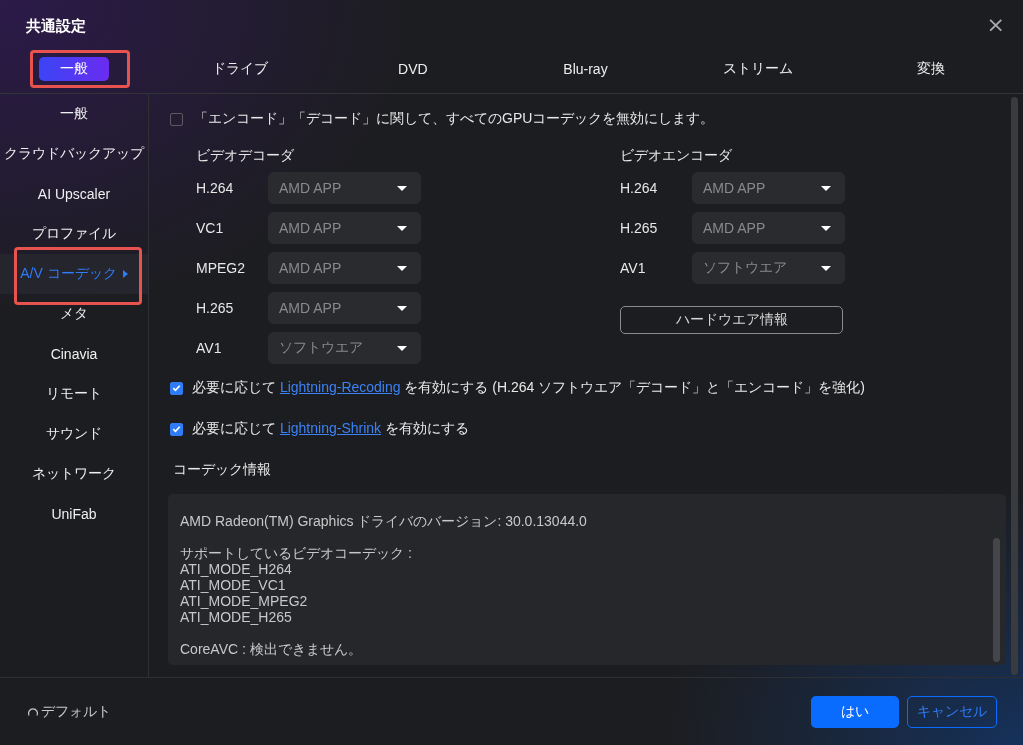  I want to click on tab: ドライブ, so click(240, 69).